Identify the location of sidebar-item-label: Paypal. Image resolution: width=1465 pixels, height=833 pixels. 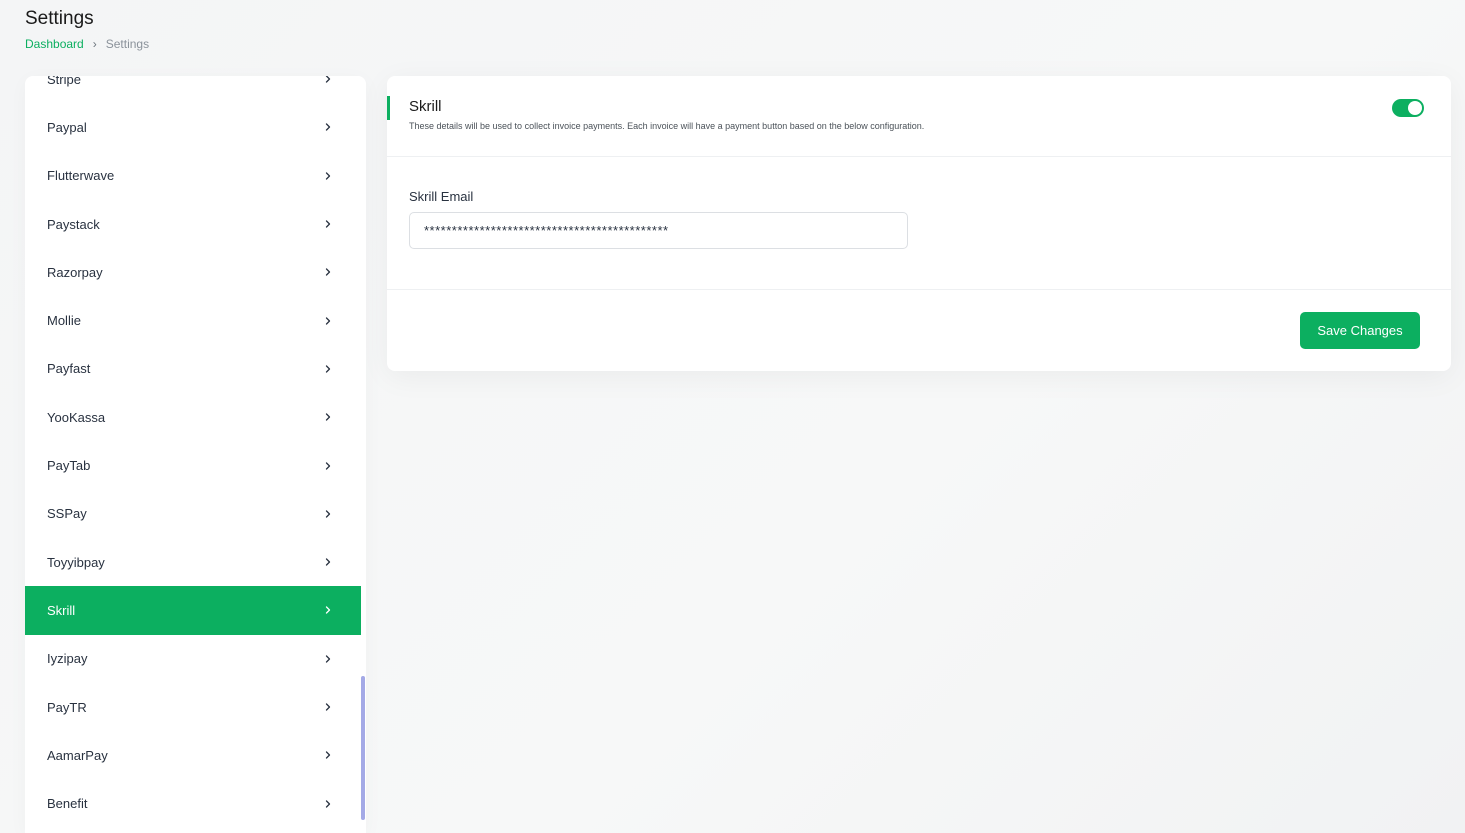
(67, 127).